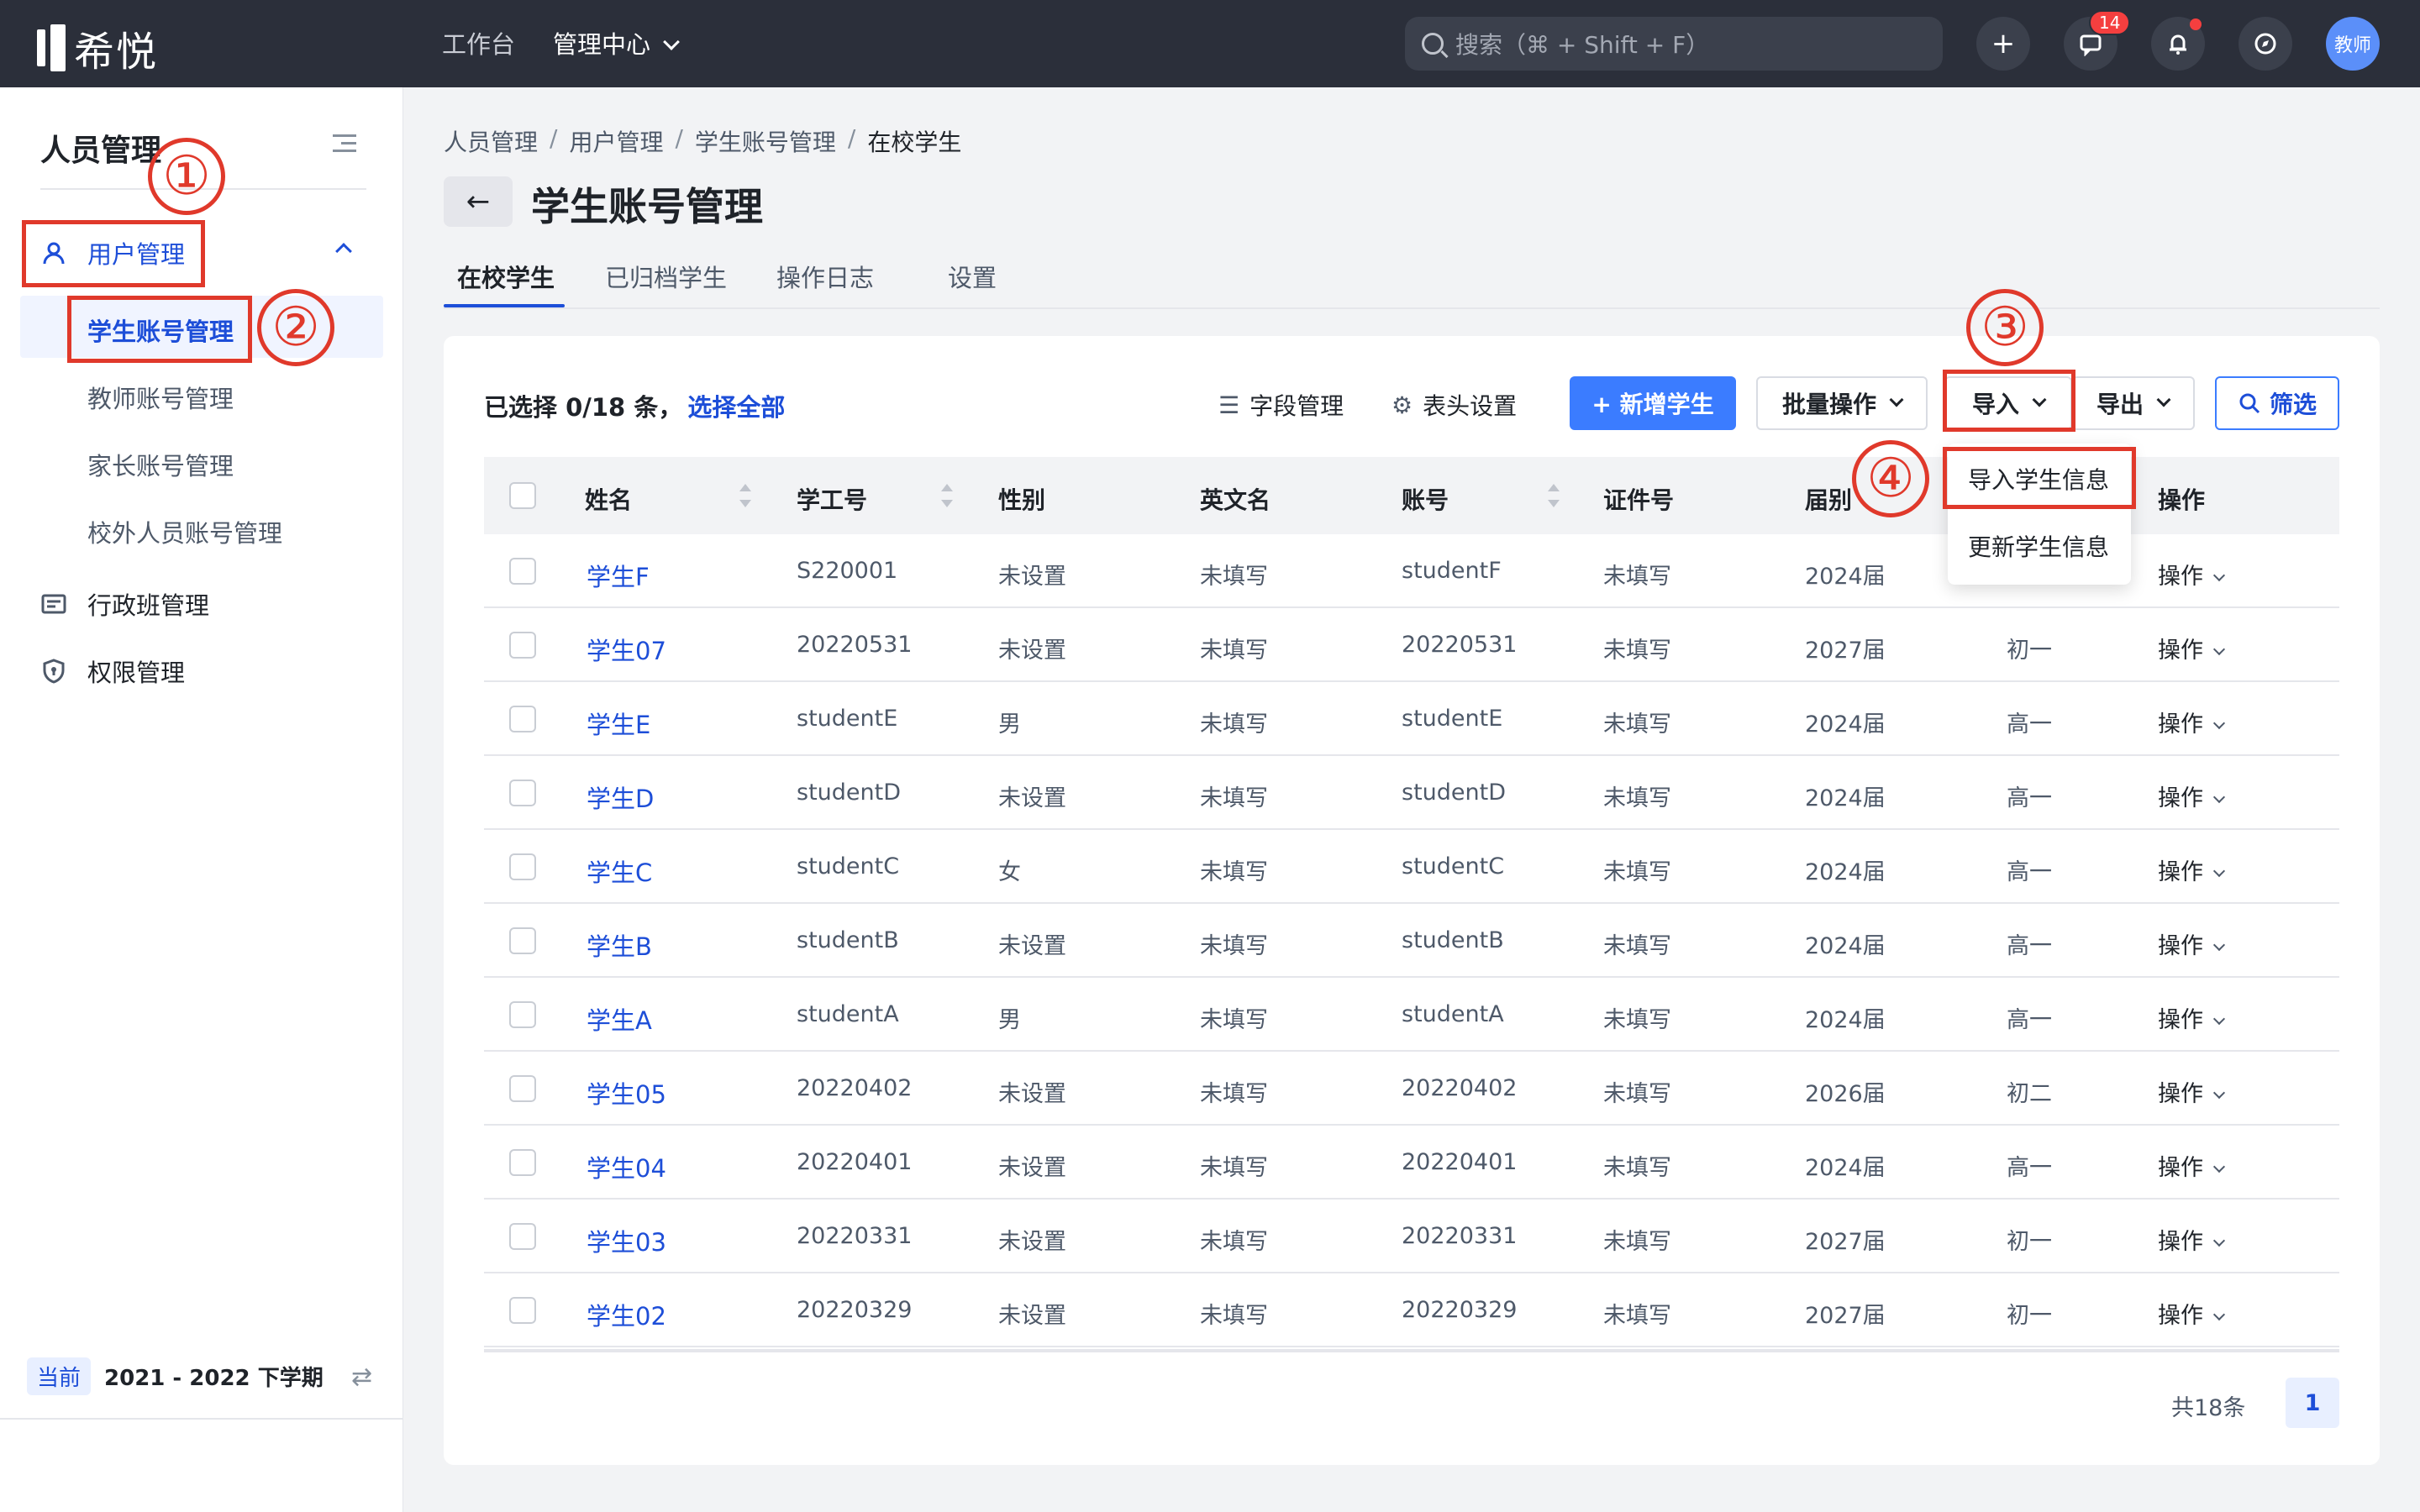 The height and width of the screenshot is (1512, 2420). I want to click on select-all-link: 选择全部, so click(736, 407).